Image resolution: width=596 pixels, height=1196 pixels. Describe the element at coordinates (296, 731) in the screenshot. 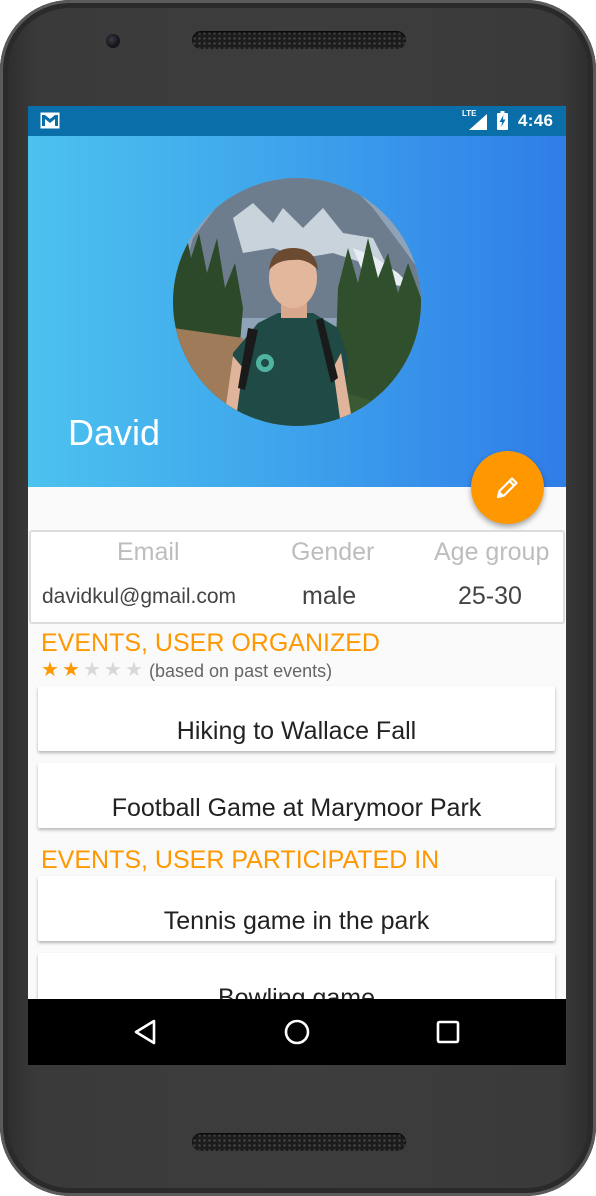

I see `event-title: Hiking to Wallace Fall` at that location.